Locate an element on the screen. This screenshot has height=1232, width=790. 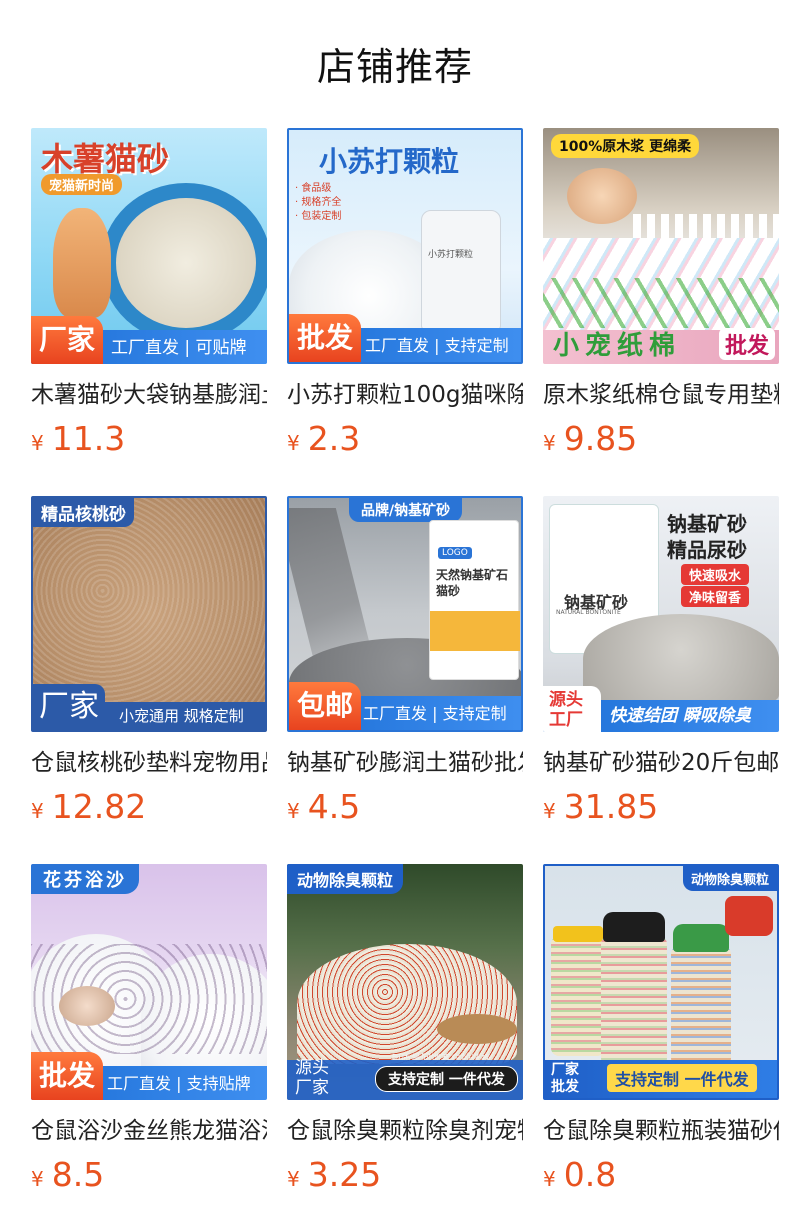
product-price: ¥4.5 is located at coordinates (323, 806).